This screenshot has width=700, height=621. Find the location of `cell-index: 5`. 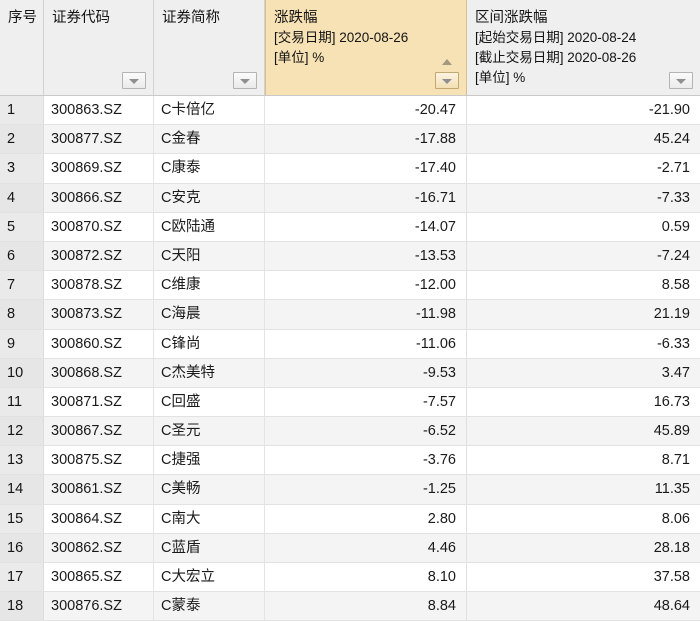

cell-index: 5 is located at coordinates (22, 226).